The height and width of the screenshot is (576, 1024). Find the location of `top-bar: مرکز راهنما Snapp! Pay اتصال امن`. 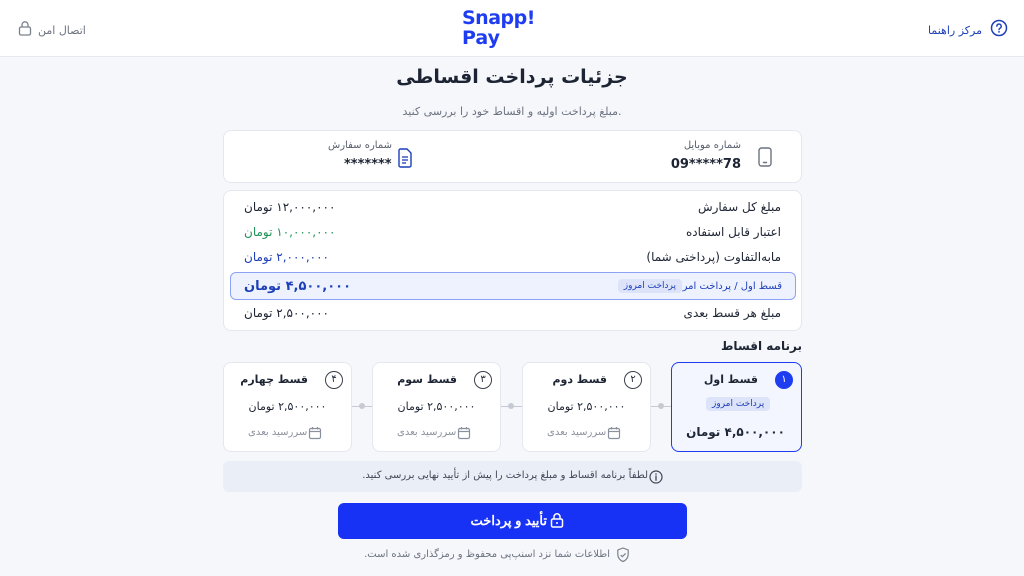

top-bar: مرکز راهنما Snapp! Pay اتصال امن is located at coordinates (512, 28).